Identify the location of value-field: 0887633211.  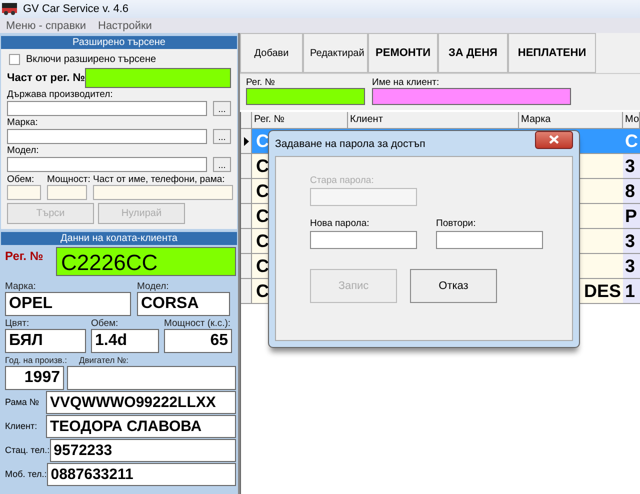
(141, 474).